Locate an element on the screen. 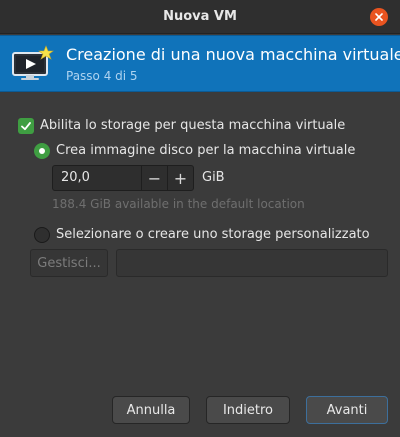 The image size is (400, 437). wizard-title: Creazione di una nuova macchina virtuale is located at coordinates (233, 54).